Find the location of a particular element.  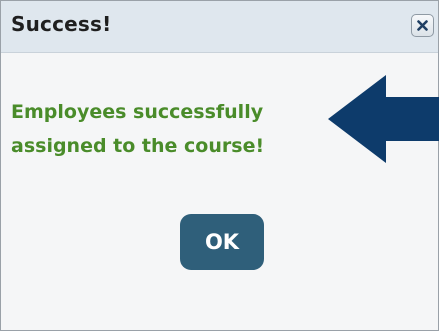

close-icon is located at coordinates (422, 25).